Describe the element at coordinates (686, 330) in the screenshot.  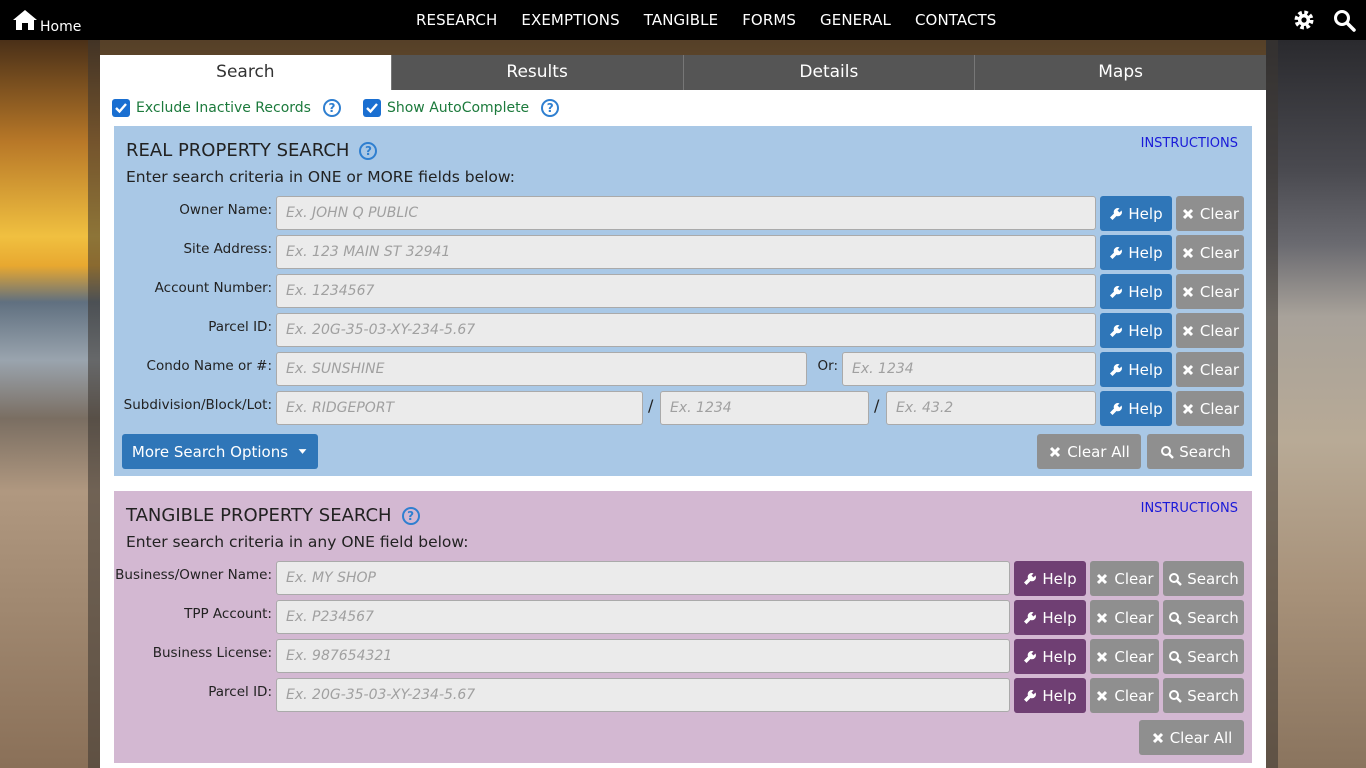
I see `parcel-id-input` at that location.